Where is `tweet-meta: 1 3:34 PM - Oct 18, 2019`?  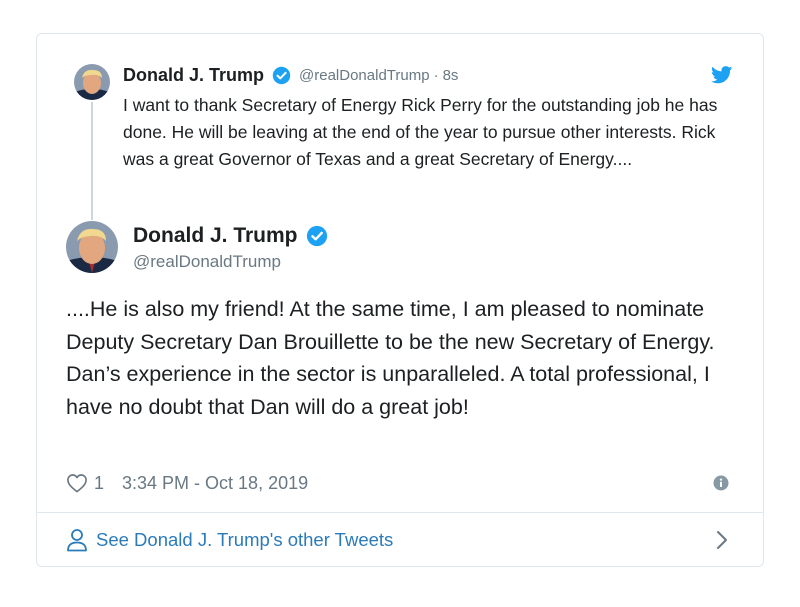
tweet-meta: 1 3:34 PM - Oct 18, 2019 is located at coordinates (187, 483).